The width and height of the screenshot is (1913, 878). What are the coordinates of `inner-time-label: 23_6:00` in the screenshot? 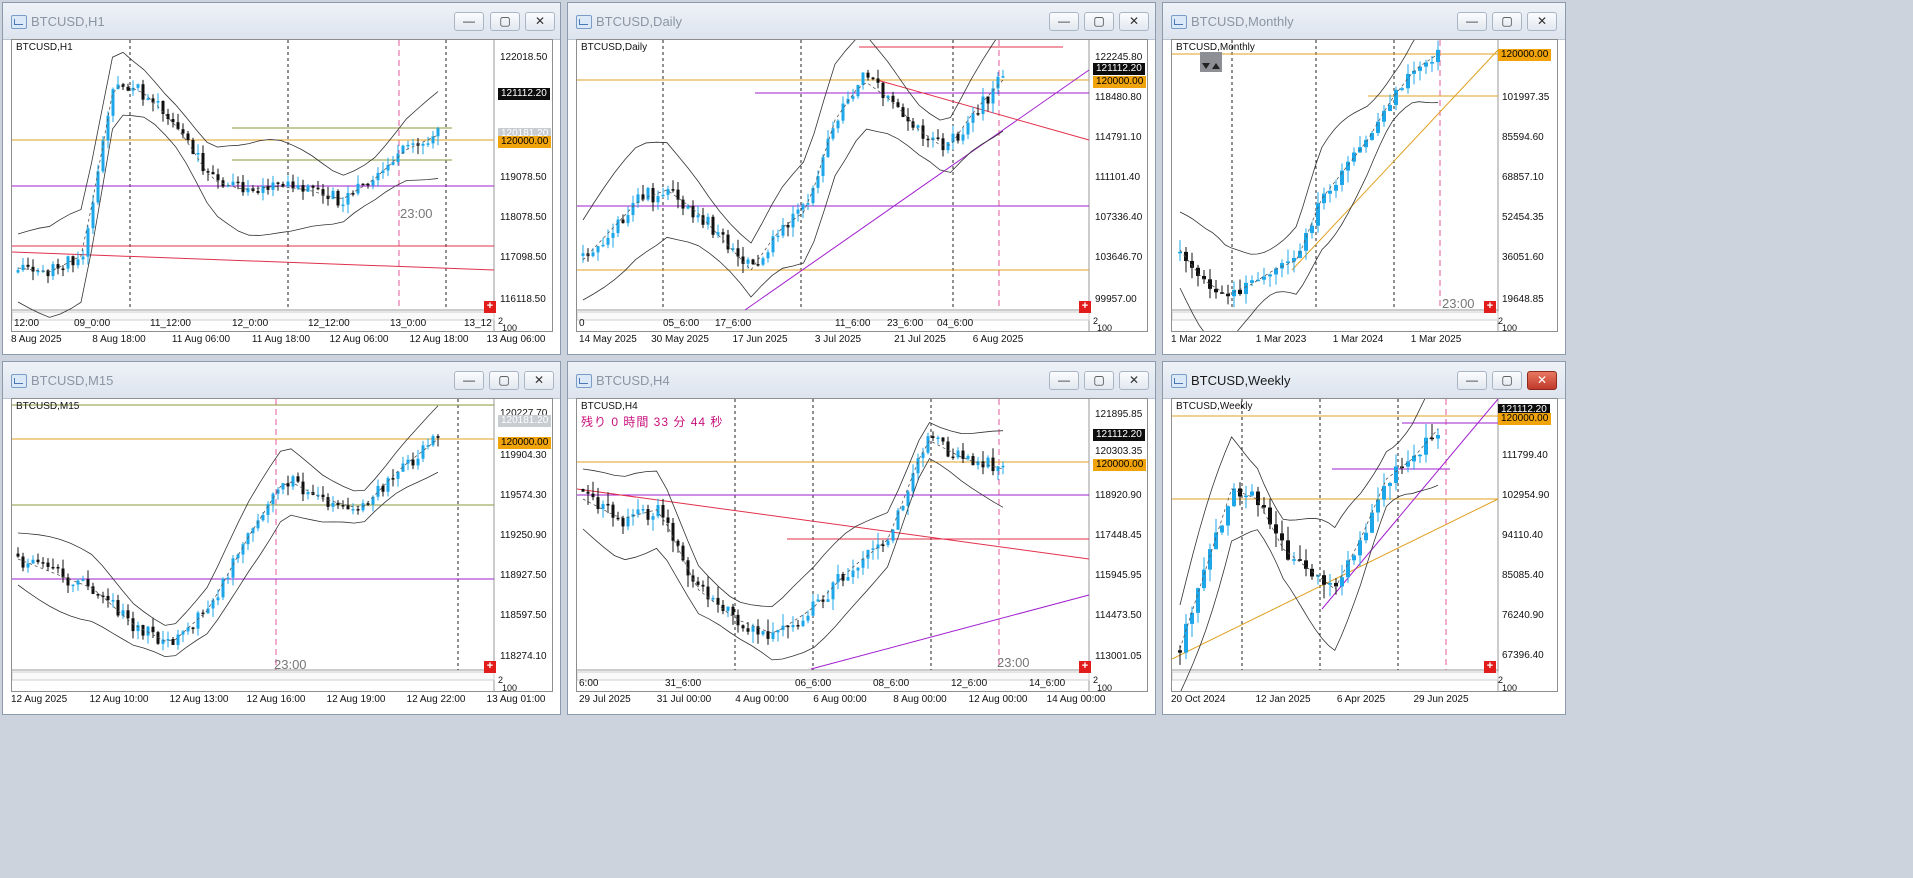 It's located at (905, 323).